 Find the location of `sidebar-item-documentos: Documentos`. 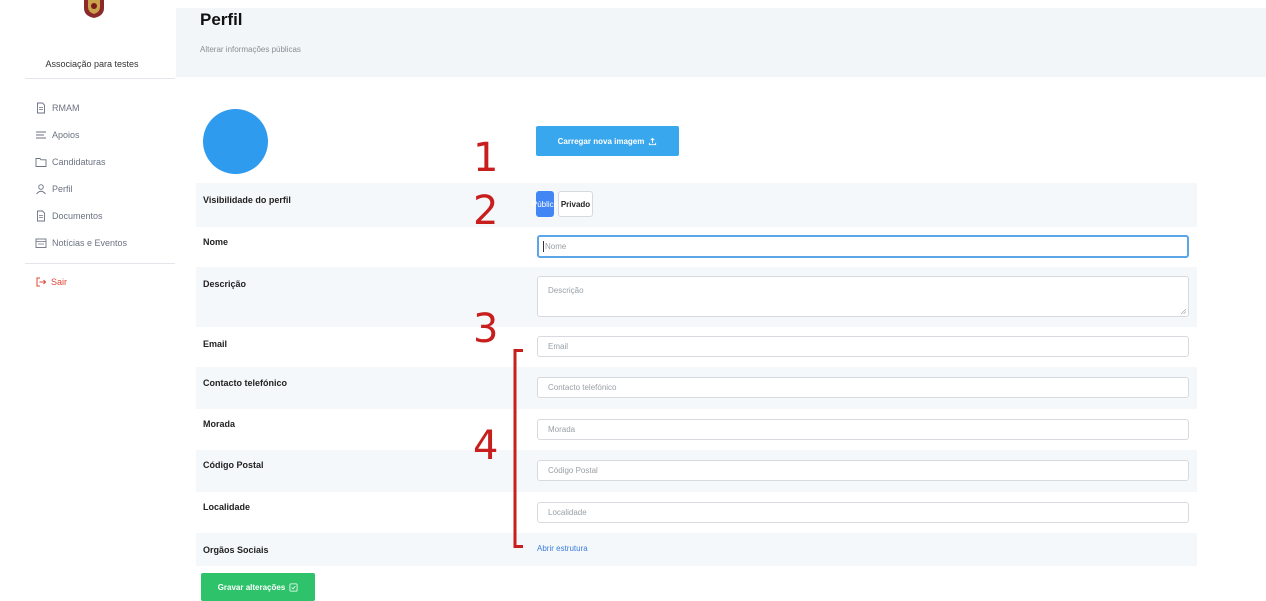

sidebar-item-documentos: Documentos is located at coordinates (105, 215).